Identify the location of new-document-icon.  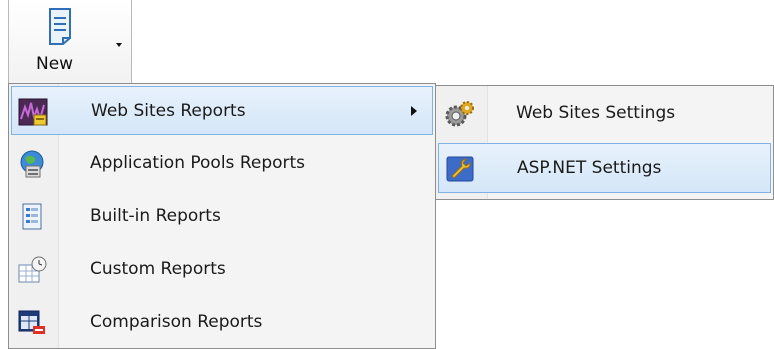
(60, 26).